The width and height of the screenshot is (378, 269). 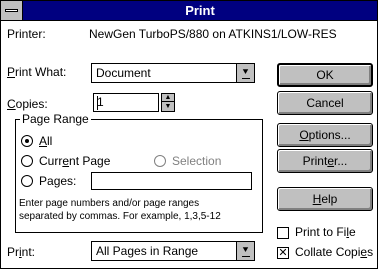 I want to click on title-bar: Print, so click(x=189, y=11).